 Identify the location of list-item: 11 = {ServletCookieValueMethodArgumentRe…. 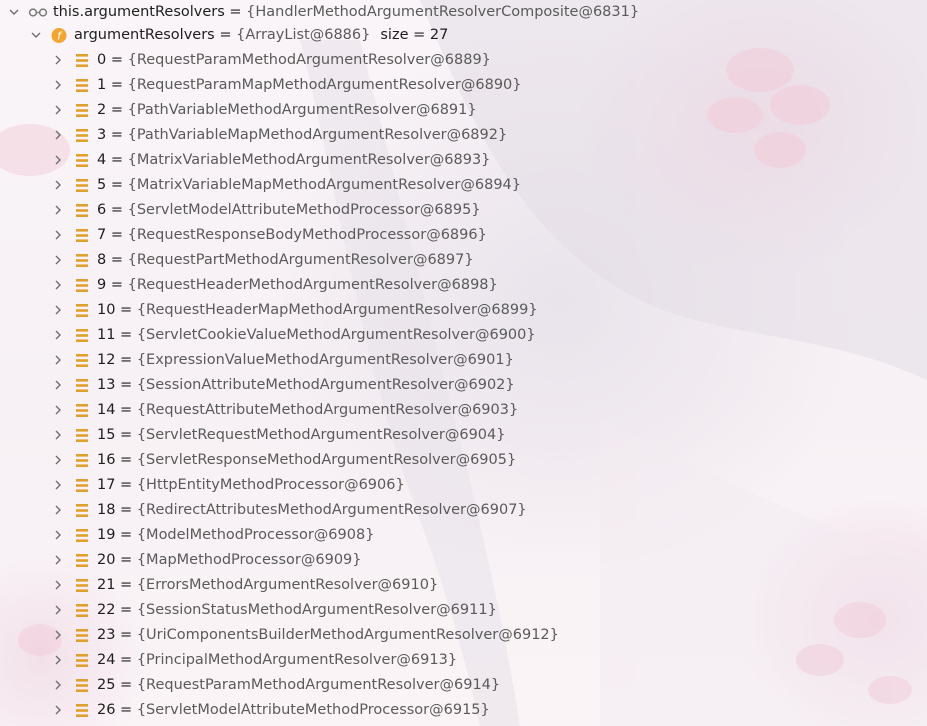
(463, 335).